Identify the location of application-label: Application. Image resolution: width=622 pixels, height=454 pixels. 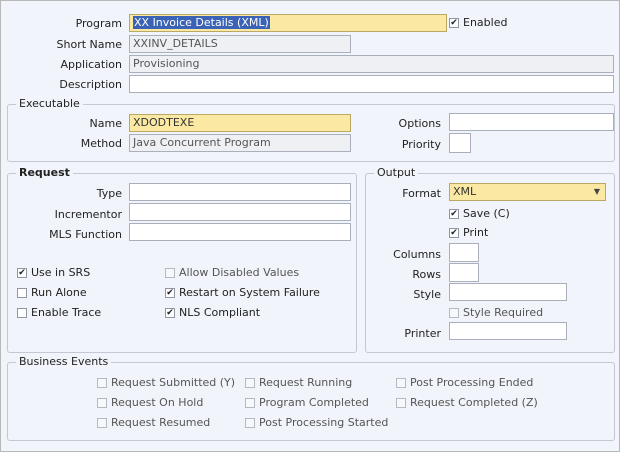
(91, 64).